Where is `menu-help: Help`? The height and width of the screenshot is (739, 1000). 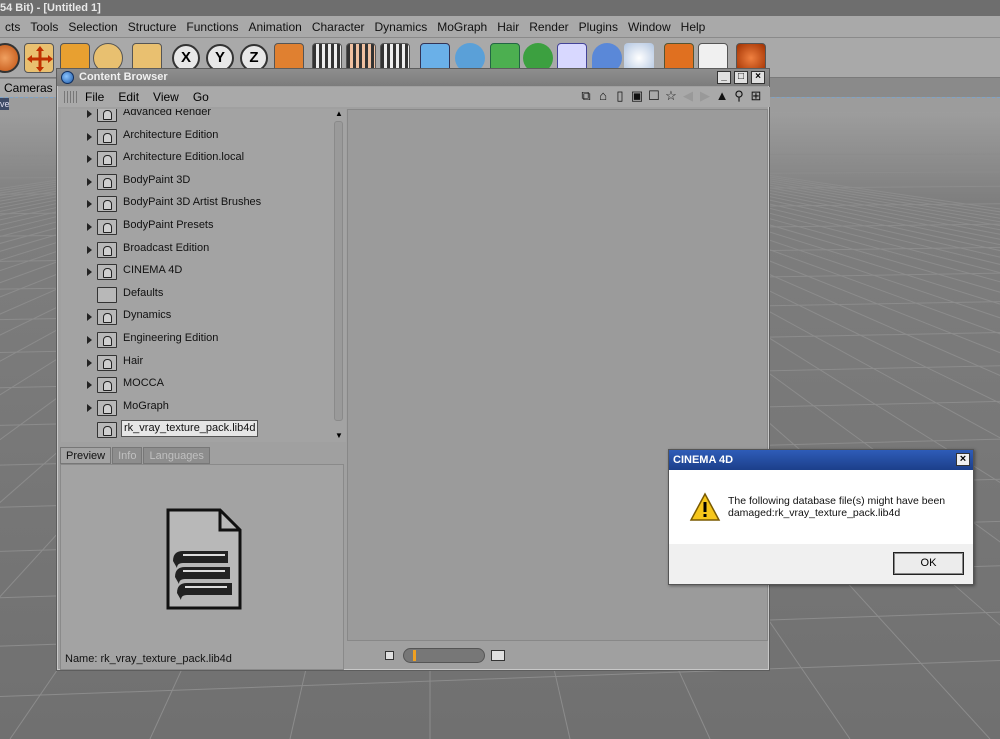 menu-help: Help is located at coordinates (693, 27).